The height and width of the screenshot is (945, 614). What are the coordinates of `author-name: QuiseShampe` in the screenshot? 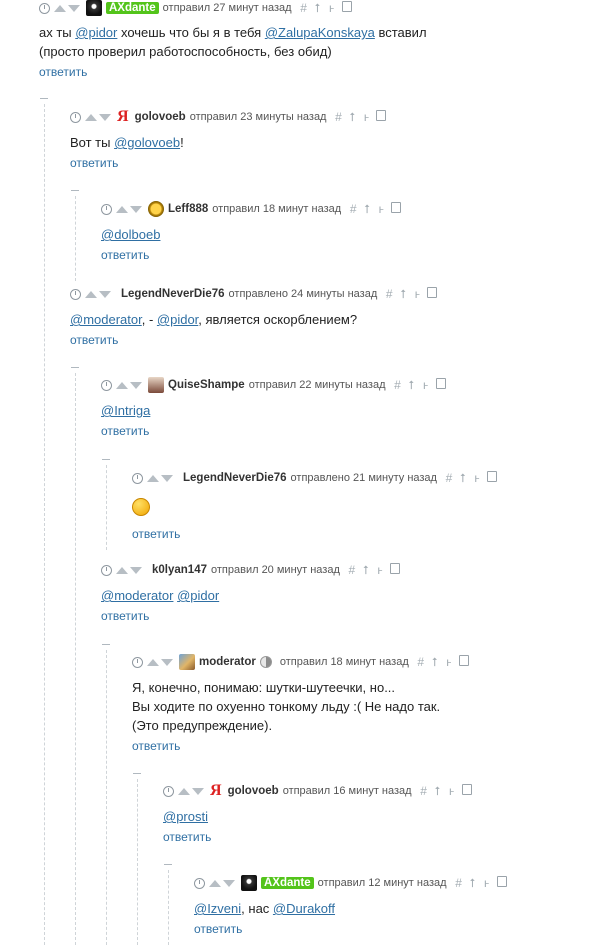 It's located at (206, 385).